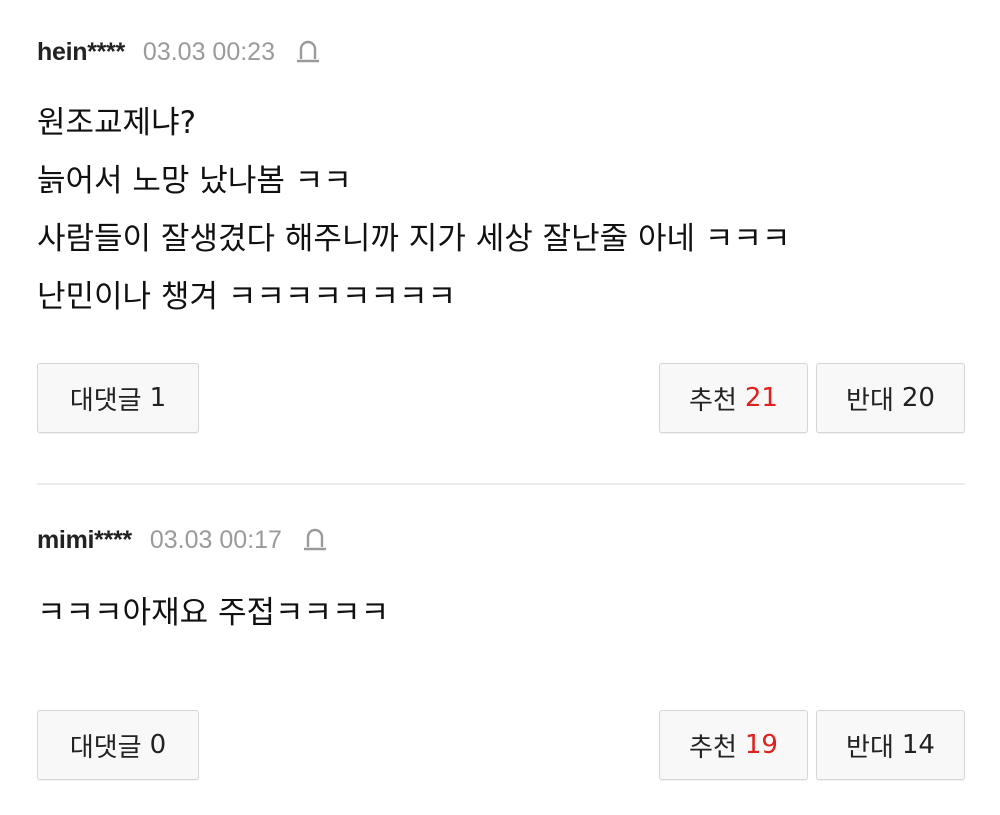  I want to click on comment-body-line: ㅋㅋㅋ아재요 주접ㅋㅋㅋㅋ, so click(213, 613).